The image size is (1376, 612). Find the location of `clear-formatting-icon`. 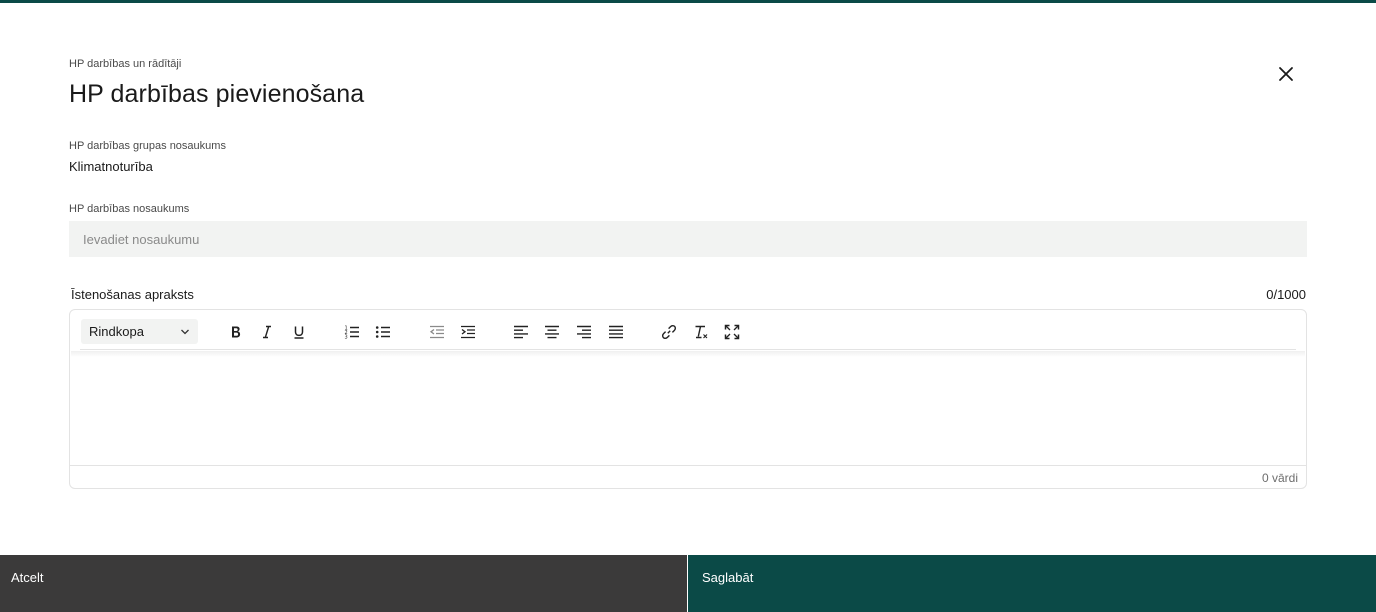

clear-formatting-icon is located at coordinates (701, 332).